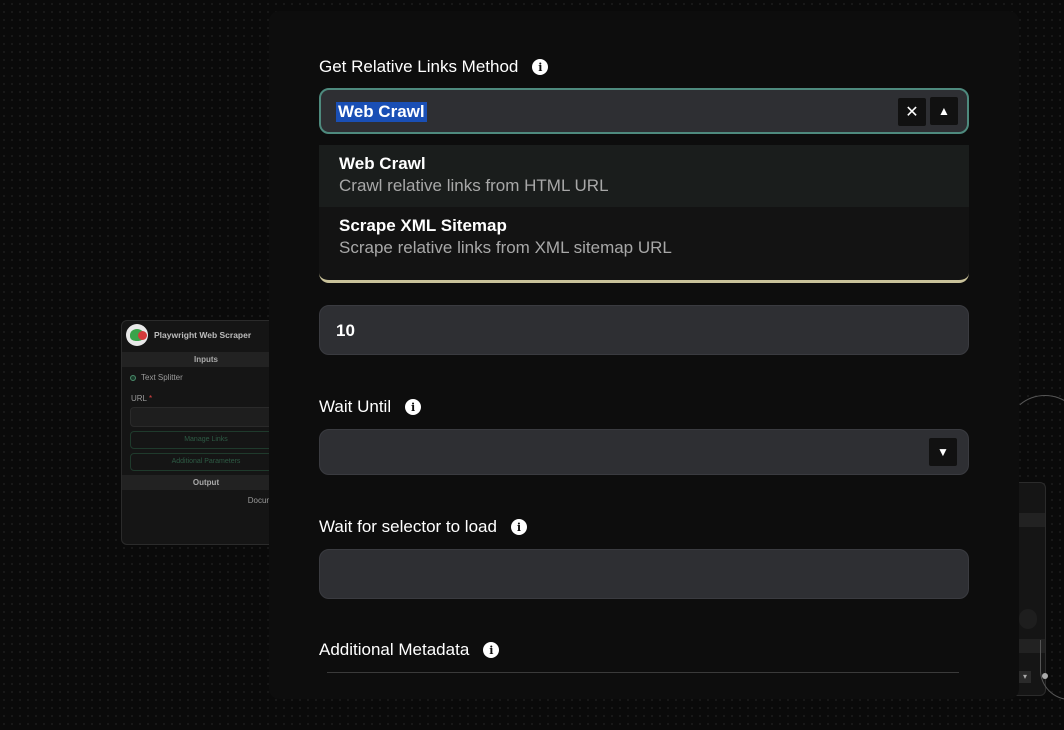 The width and height of the screenshot is (1064, 730). What do you see at coordinates (474, 185) in the screenshot?
I see `option-description: Crawl relative links from HTML URL` at bounding box center [474, 185].